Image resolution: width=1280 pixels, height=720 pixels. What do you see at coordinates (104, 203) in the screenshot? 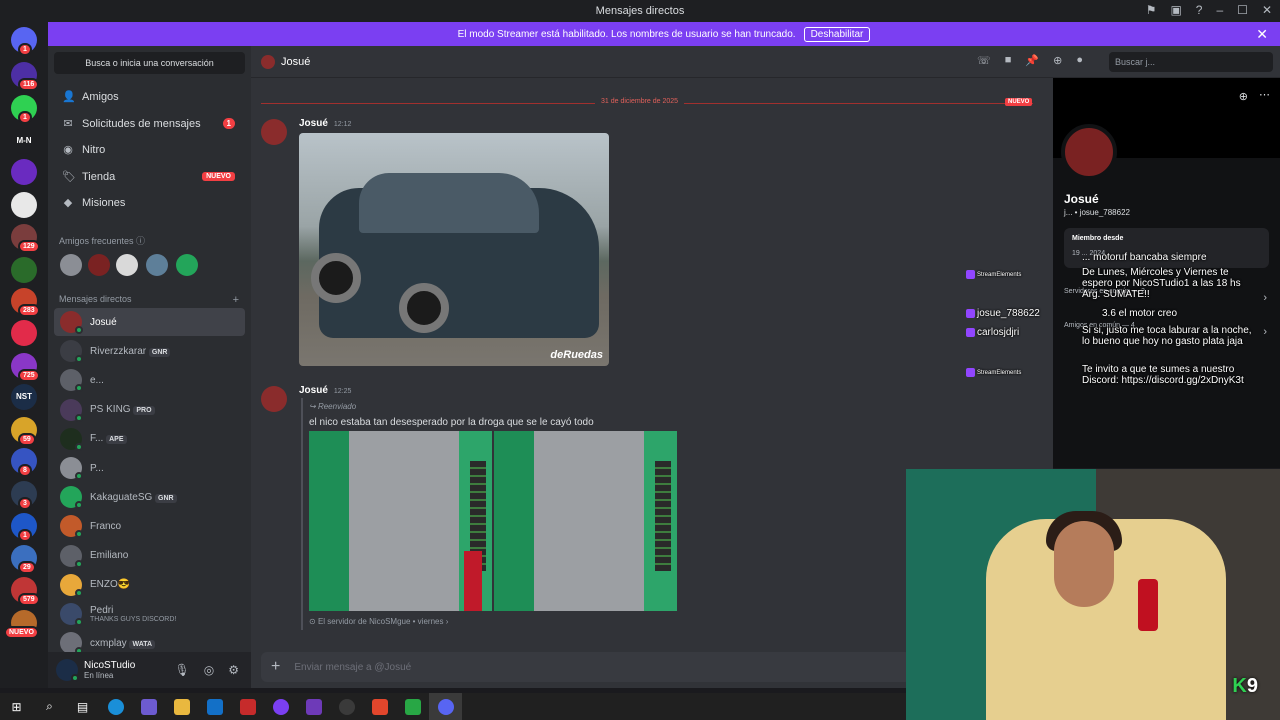
I see `nav-item-label: Misiones` at bounding box center [104, 203].